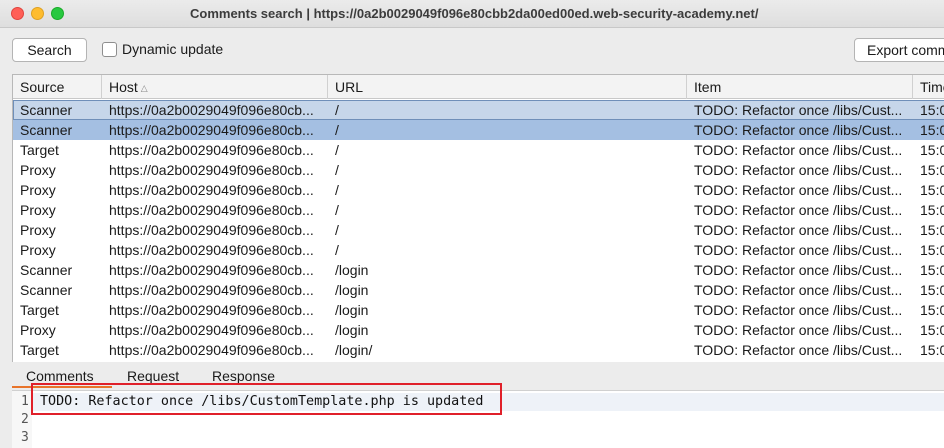 The height and width of the screenshot is (448, 944). I want to click on tab-request: Request, so click(153, 376).